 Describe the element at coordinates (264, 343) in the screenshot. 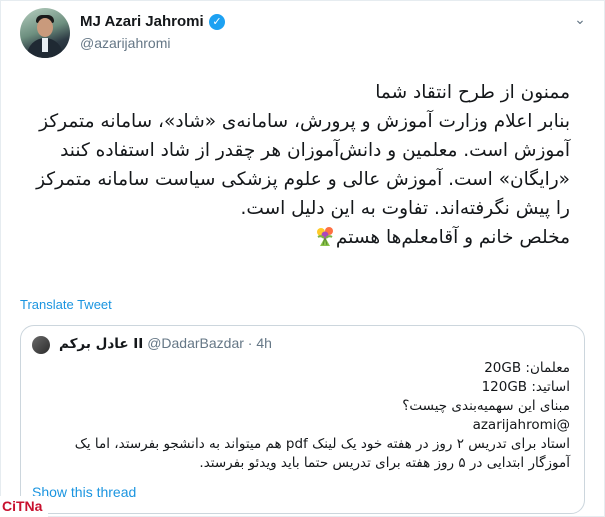

I see `quoted-tweet-time: 4h` at that location.